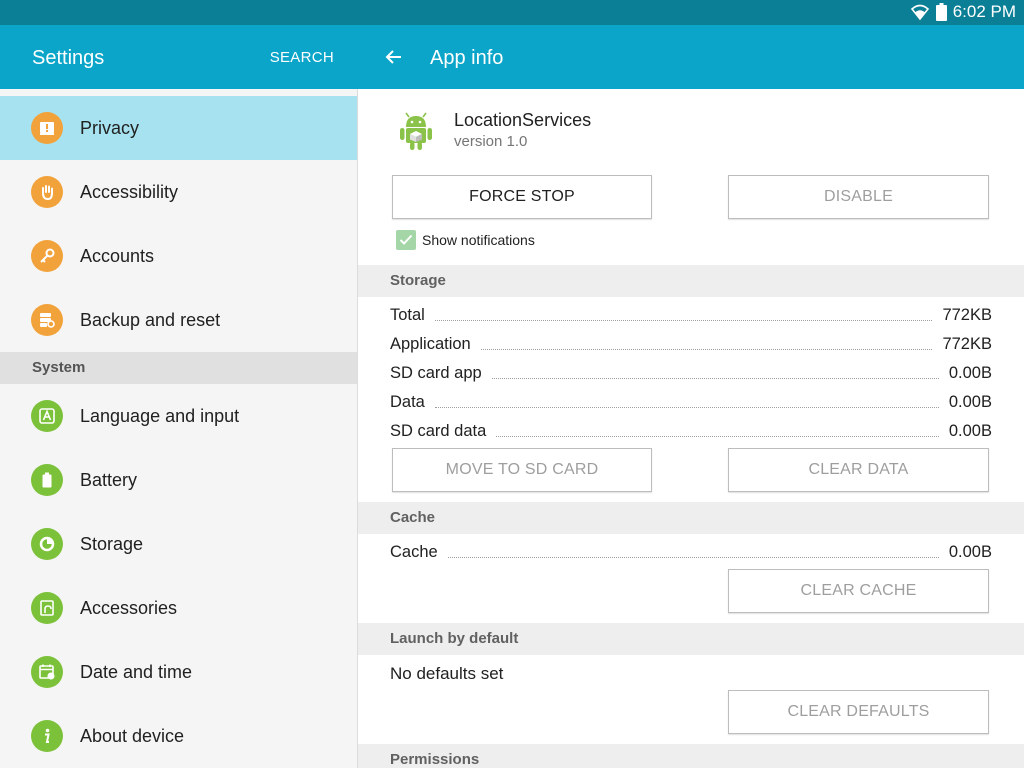 The height and width of the screenshot is (768, 1024). Describe the element at coordinates (523, 120) in the screenshot. I see `app-name: LocationServices` at that location.